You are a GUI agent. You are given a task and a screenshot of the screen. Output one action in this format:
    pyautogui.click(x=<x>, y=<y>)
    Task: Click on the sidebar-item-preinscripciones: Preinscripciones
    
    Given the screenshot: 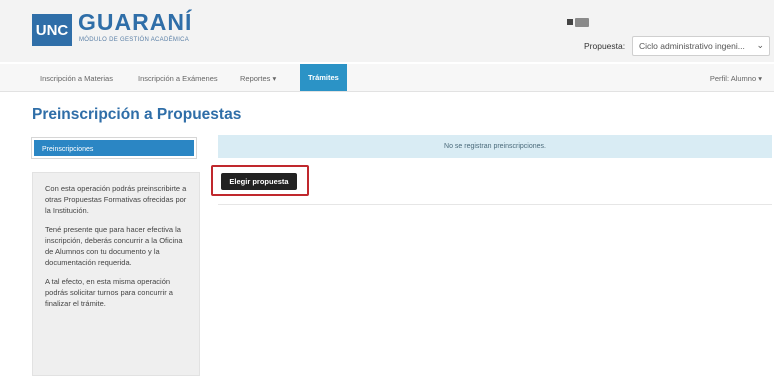 What is the action you would take?
    pyautogui.click(x=114, y=148)
    